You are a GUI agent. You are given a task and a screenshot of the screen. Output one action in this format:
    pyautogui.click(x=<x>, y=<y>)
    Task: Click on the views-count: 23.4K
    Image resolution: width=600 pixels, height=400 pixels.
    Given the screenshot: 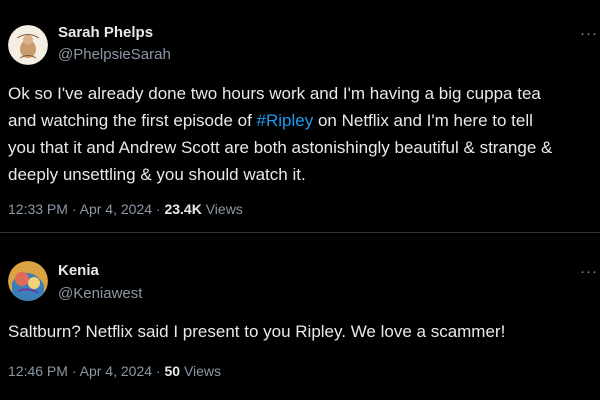 What is the action you would take?
    pyautogui.click(x=183, y=209)
    